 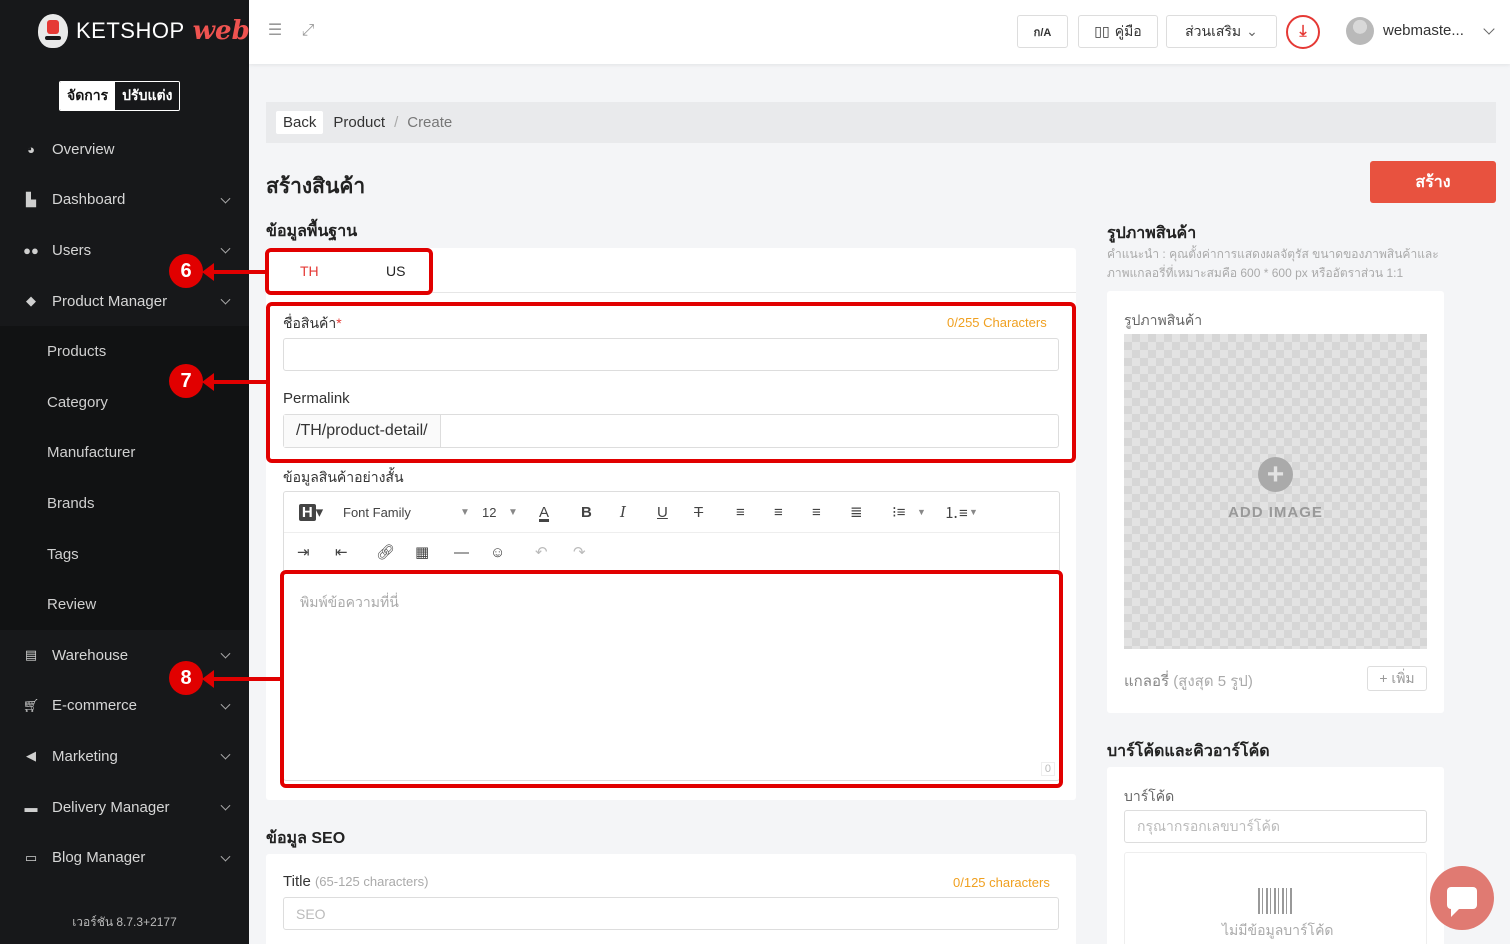 What do you see at coordinates (124, 453) in the screenshot?
I see `sidebar-subitem-manufacturer: Manufacturer` at bounding box center [124, 453].